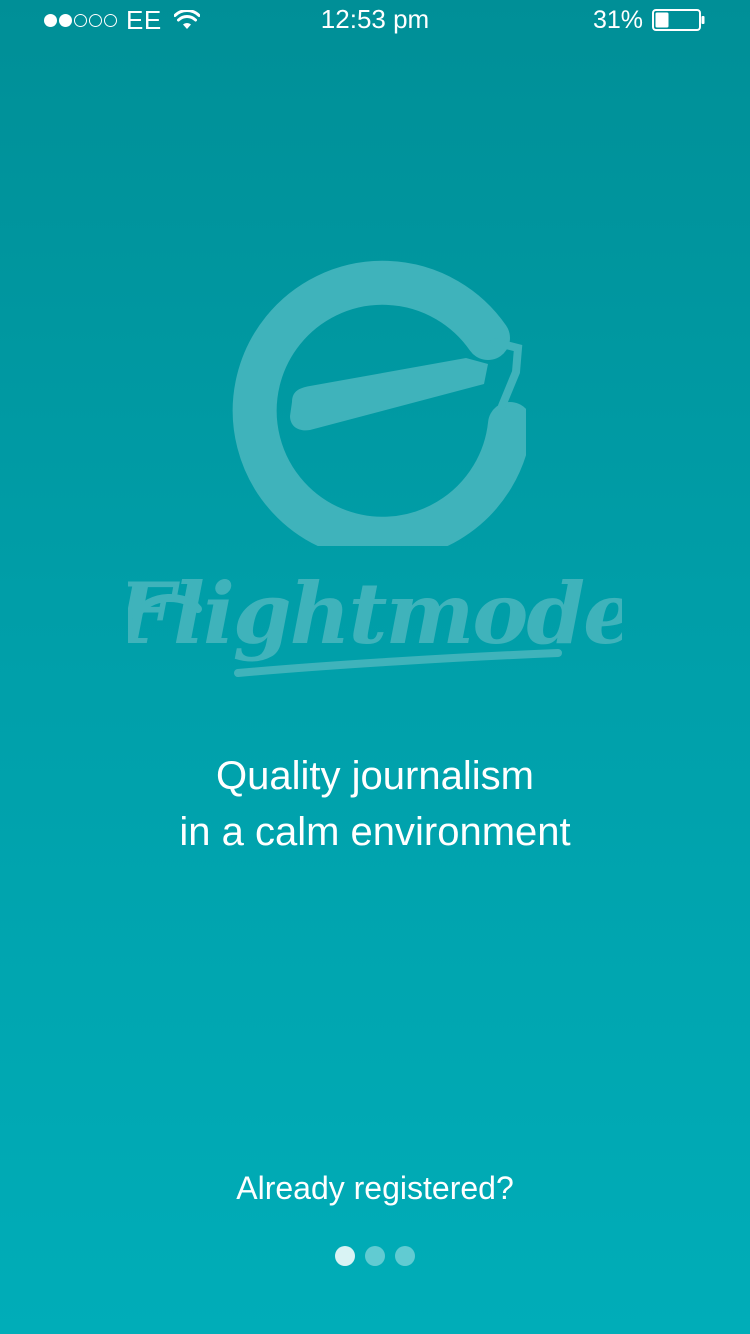 This screenshot has width=750, height=1334. I want to click on battery-icon, so click(678, 20).